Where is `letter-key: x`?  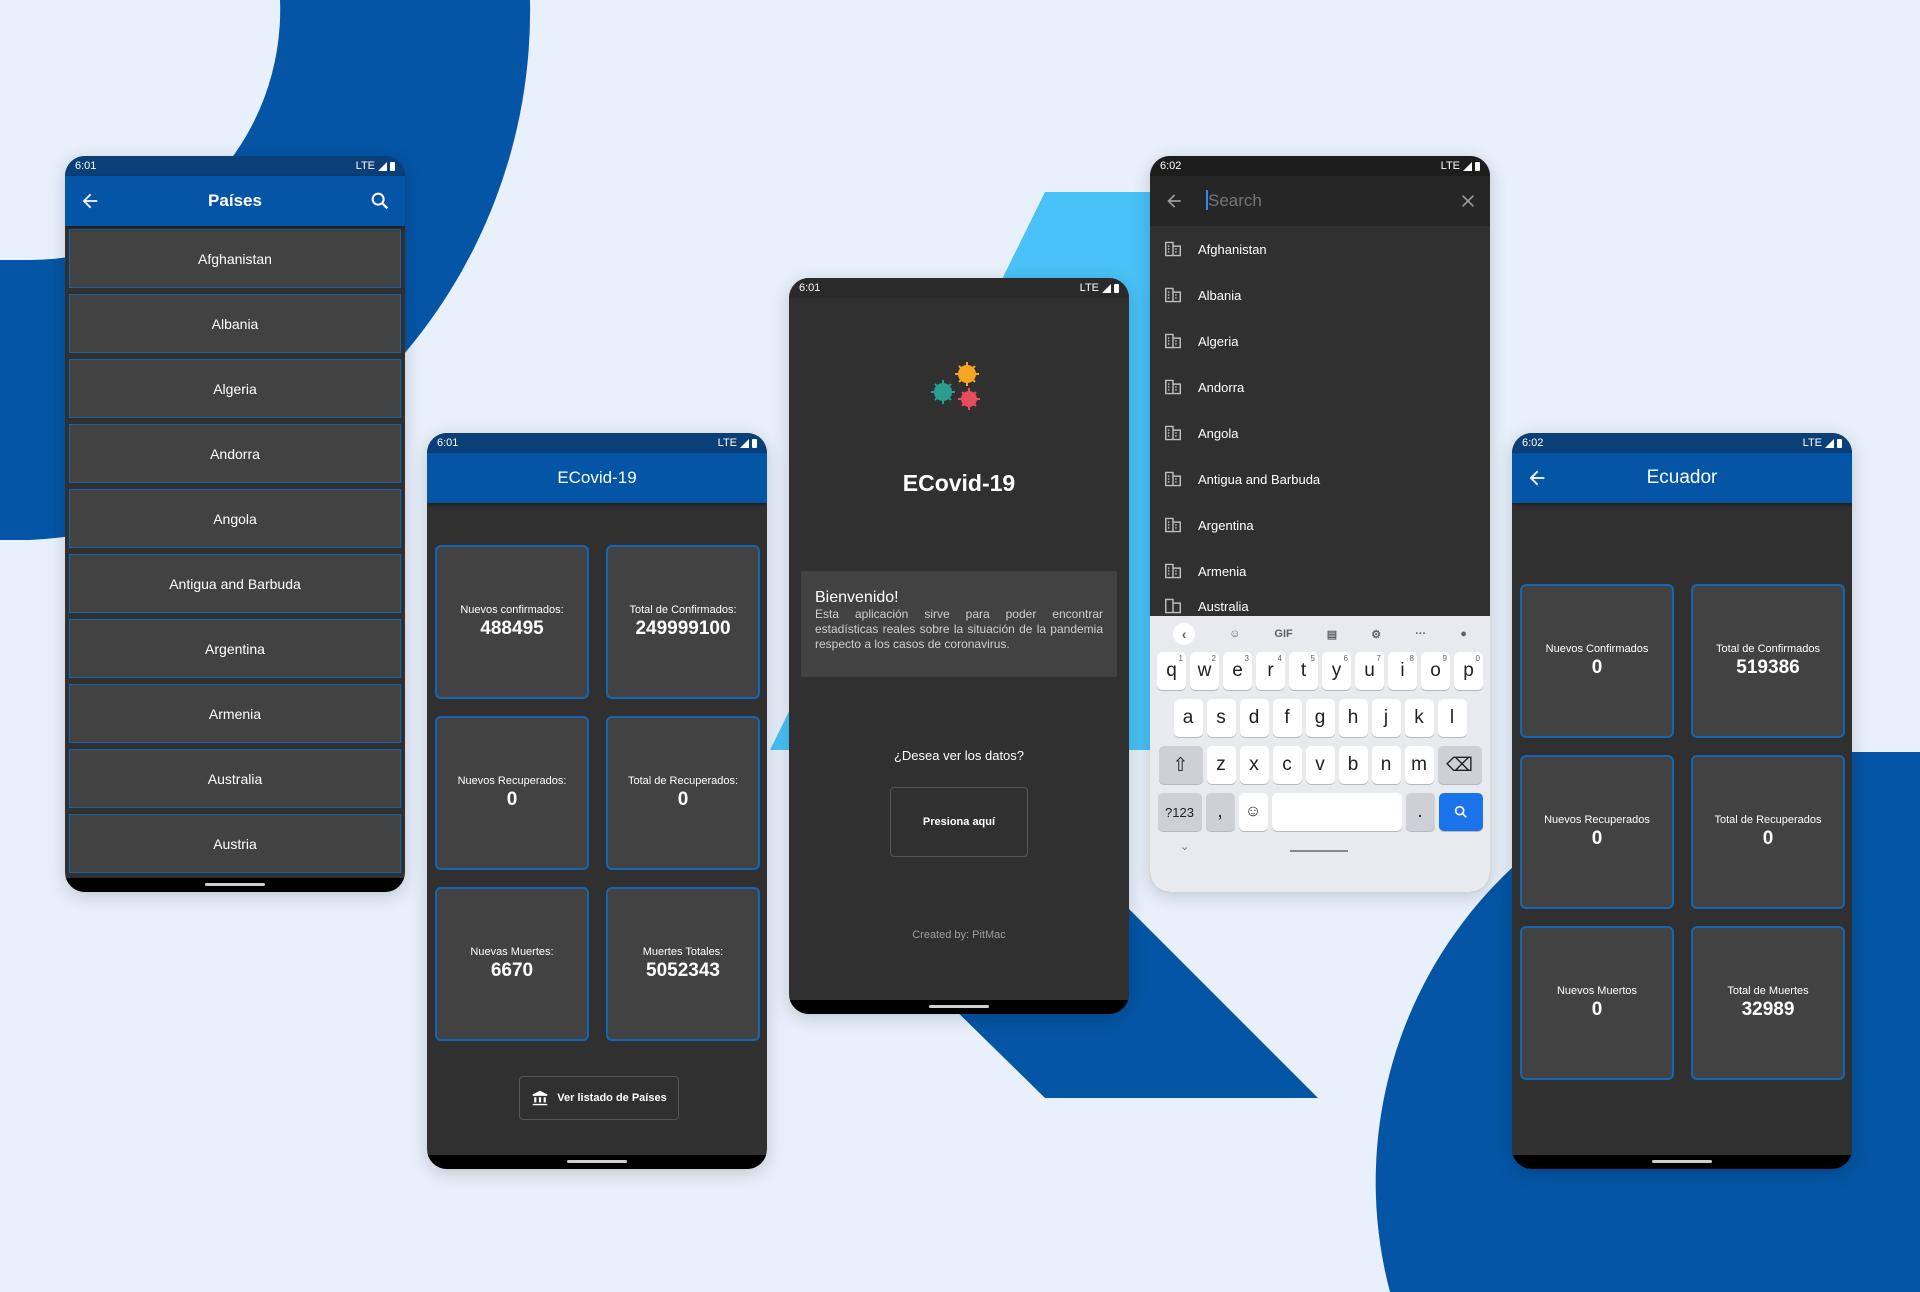
letter-key: x is located at coordinates (1254, 765).